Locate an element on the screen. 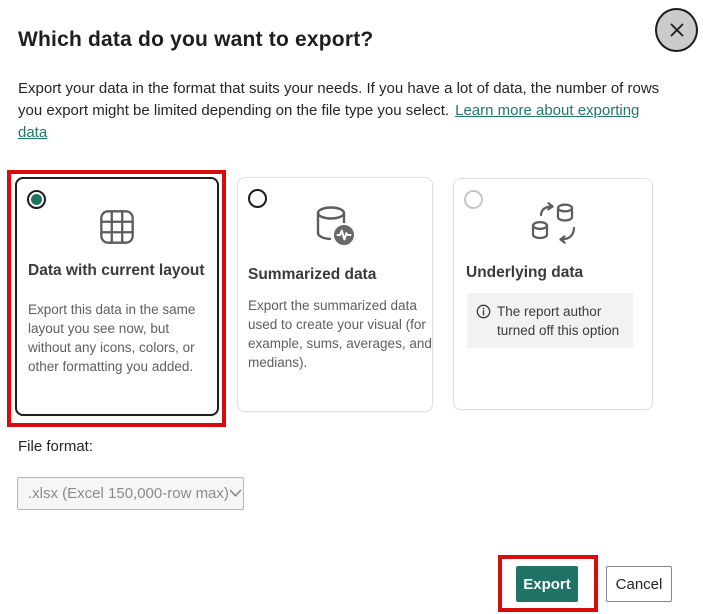 The width and height of the screenshot is (703, 614). radio-selected-dot is located at coordinates (36, 199).